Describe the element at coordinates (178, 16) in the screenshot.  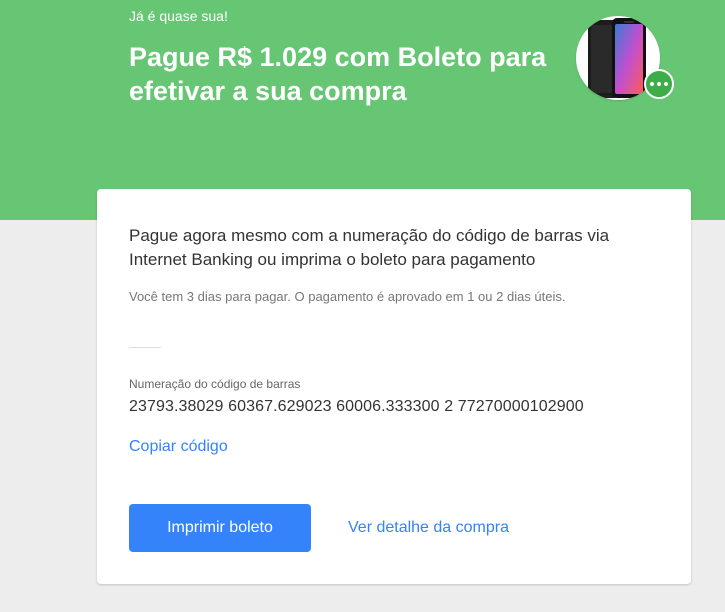
I see `eyebrow-text: Já é quase sua!` at that location.